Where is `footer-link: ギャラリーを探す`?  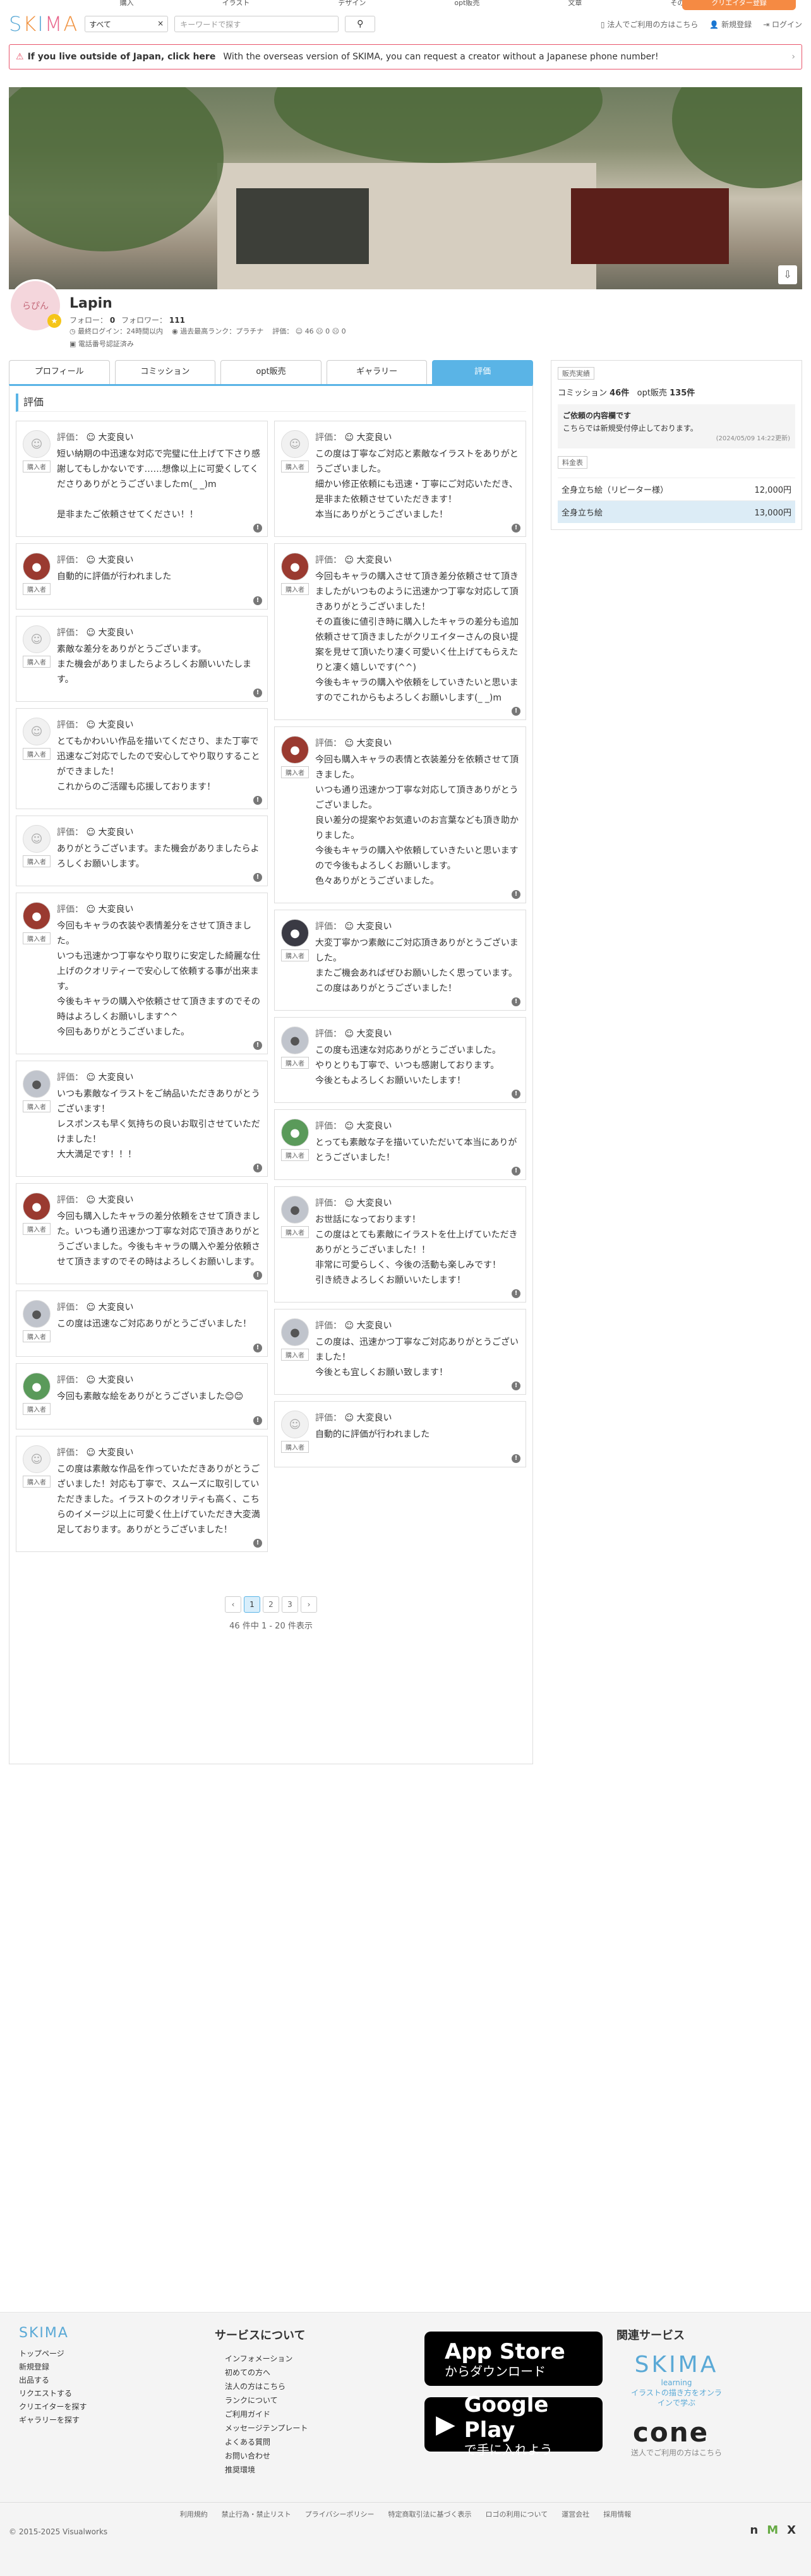
footer-link: ギャラリーを探す is located at coordinates (53, 2420).